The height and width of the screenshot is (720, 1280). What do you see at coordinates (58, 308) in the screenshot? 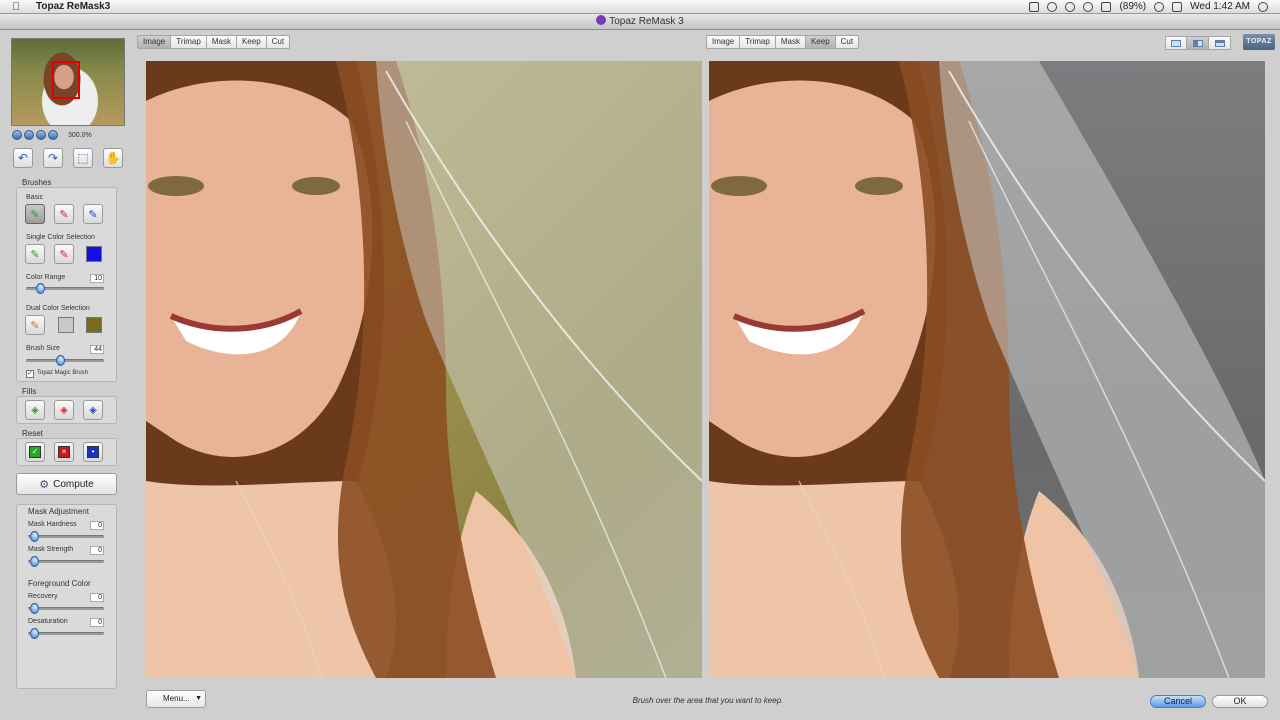
I see `dual-color-label: Dual Color Selection` at bounding box center [58, 308].